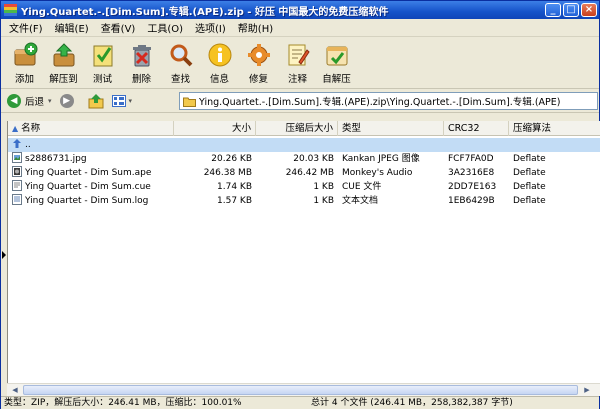 The height and width of the screenshot is (409, 600). Describe the element at coordinates (391, 128) in the screenshot. I see `column-type: 类型` at that location.